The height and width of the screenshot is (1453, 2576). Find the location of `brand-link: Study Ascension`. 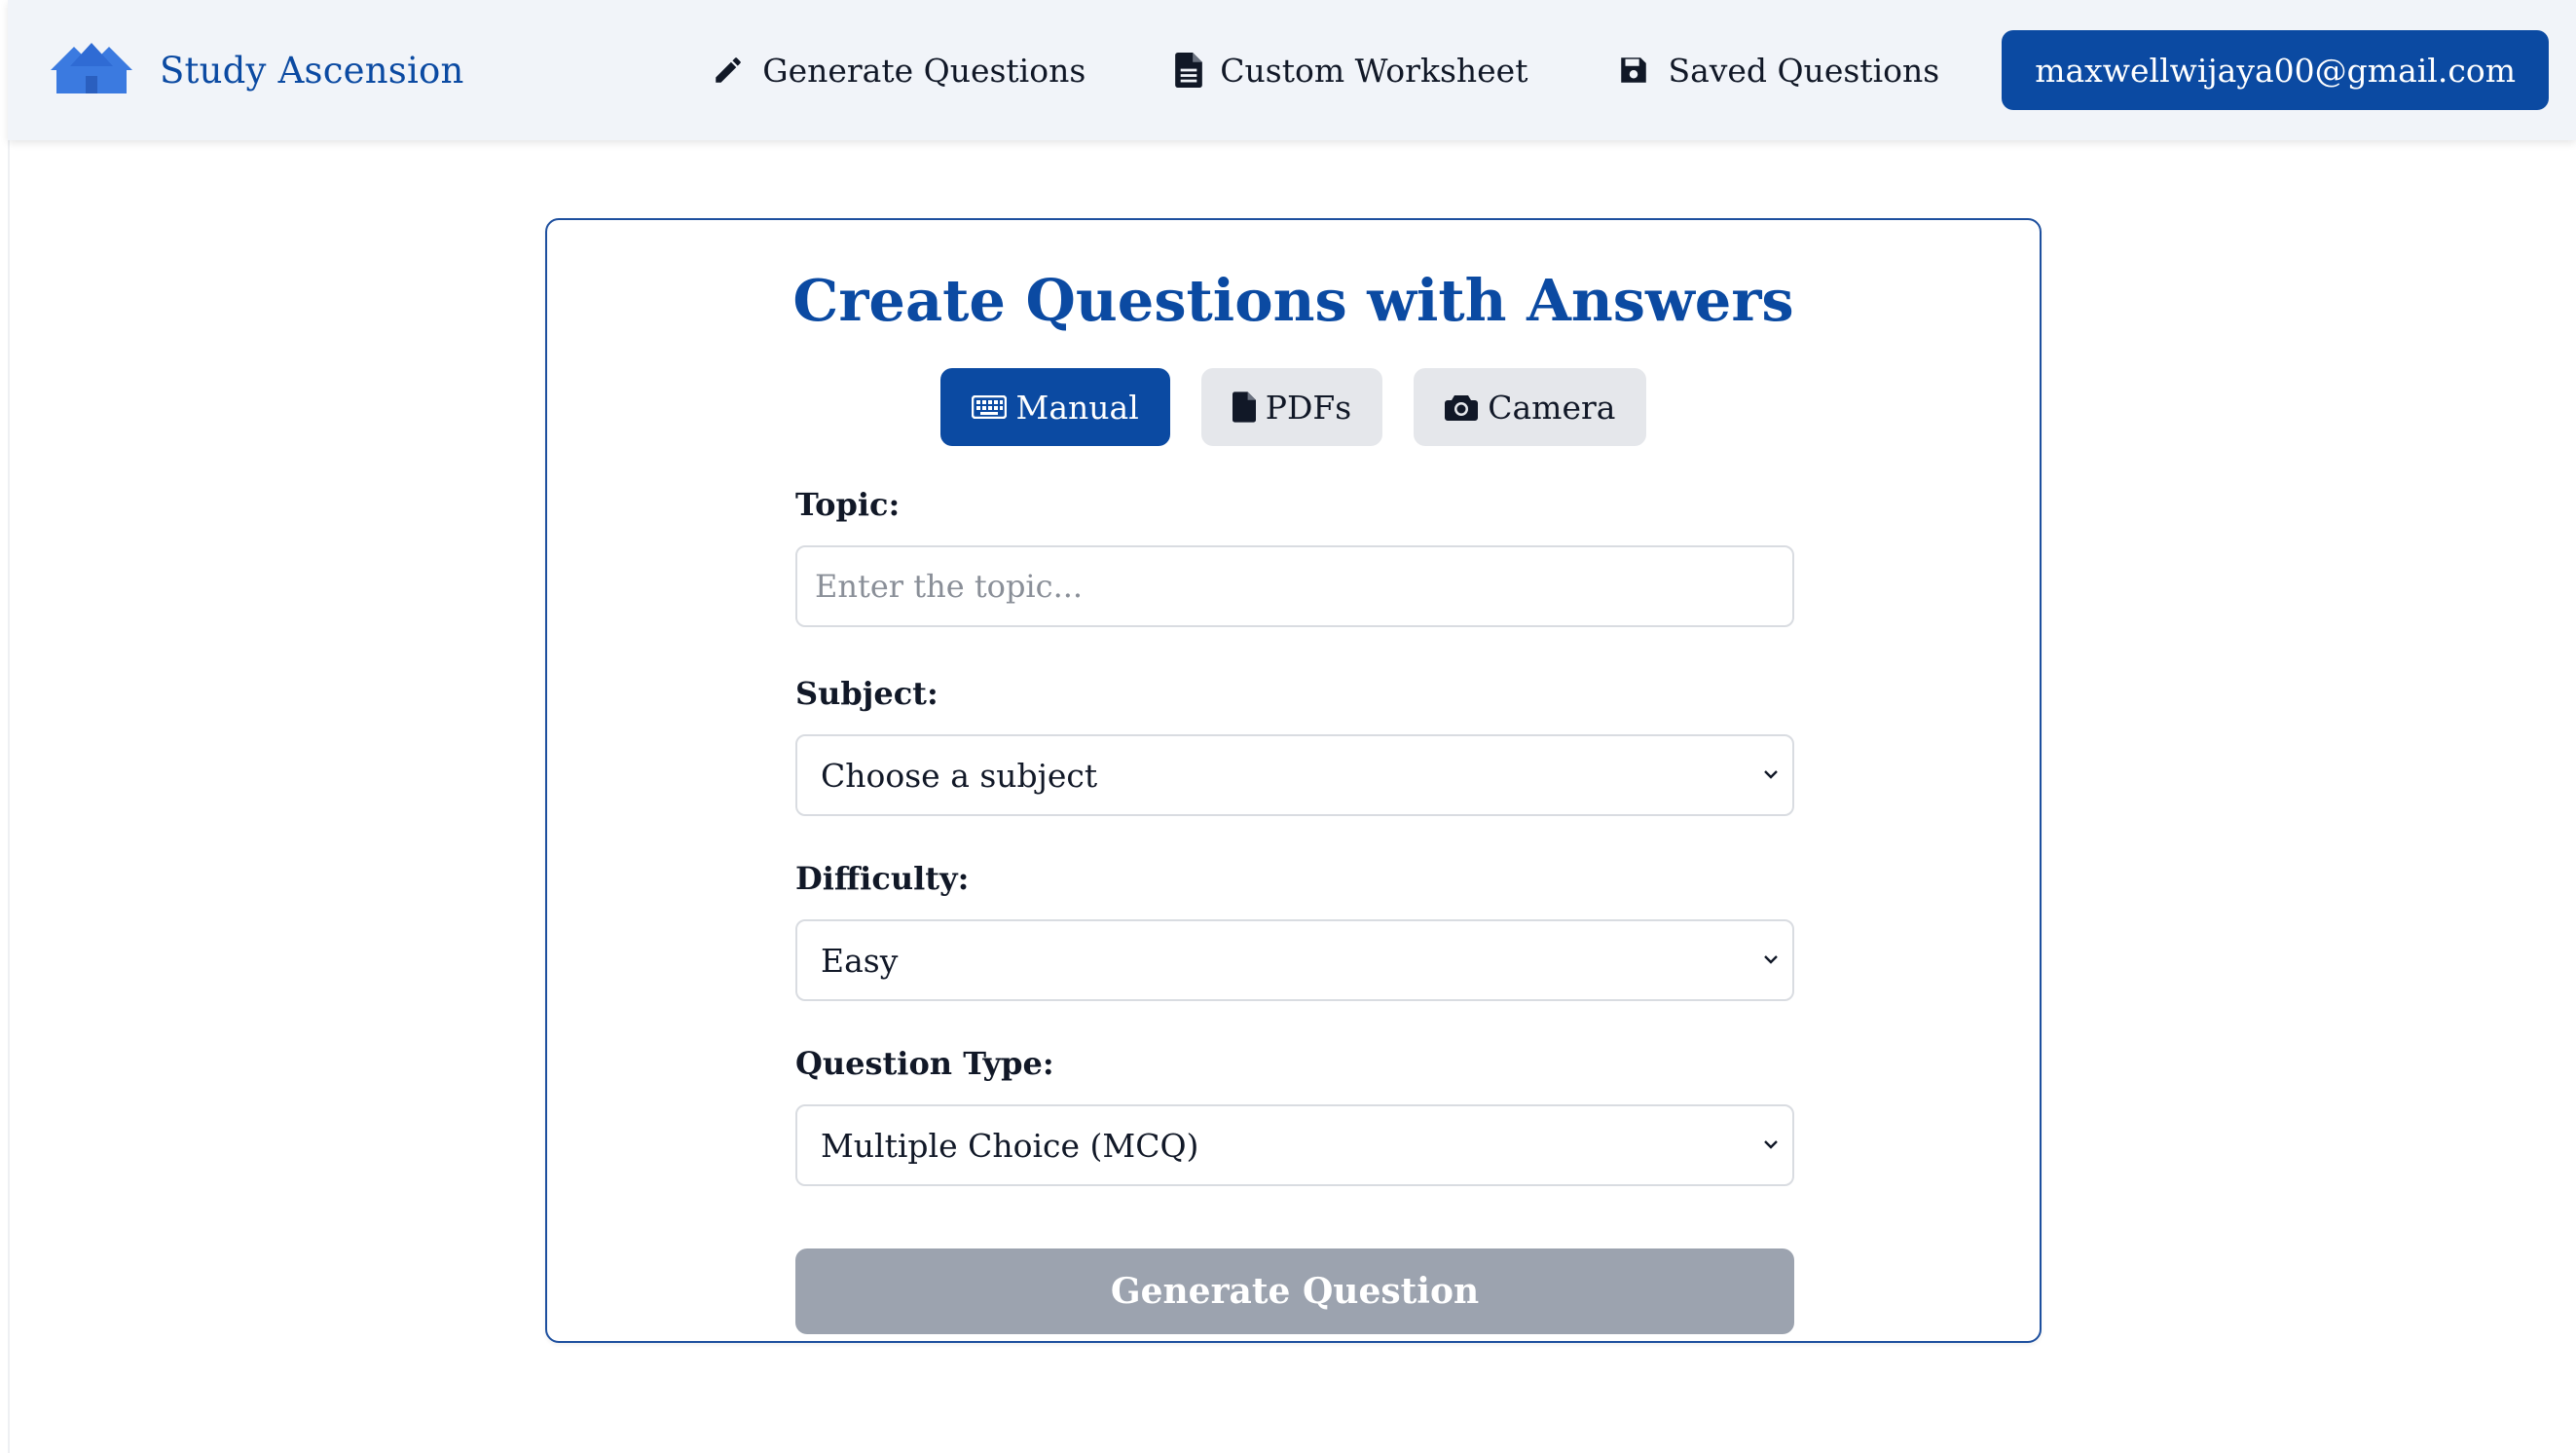

brand-link: Study Ascension is located at coordinates (257, 70).